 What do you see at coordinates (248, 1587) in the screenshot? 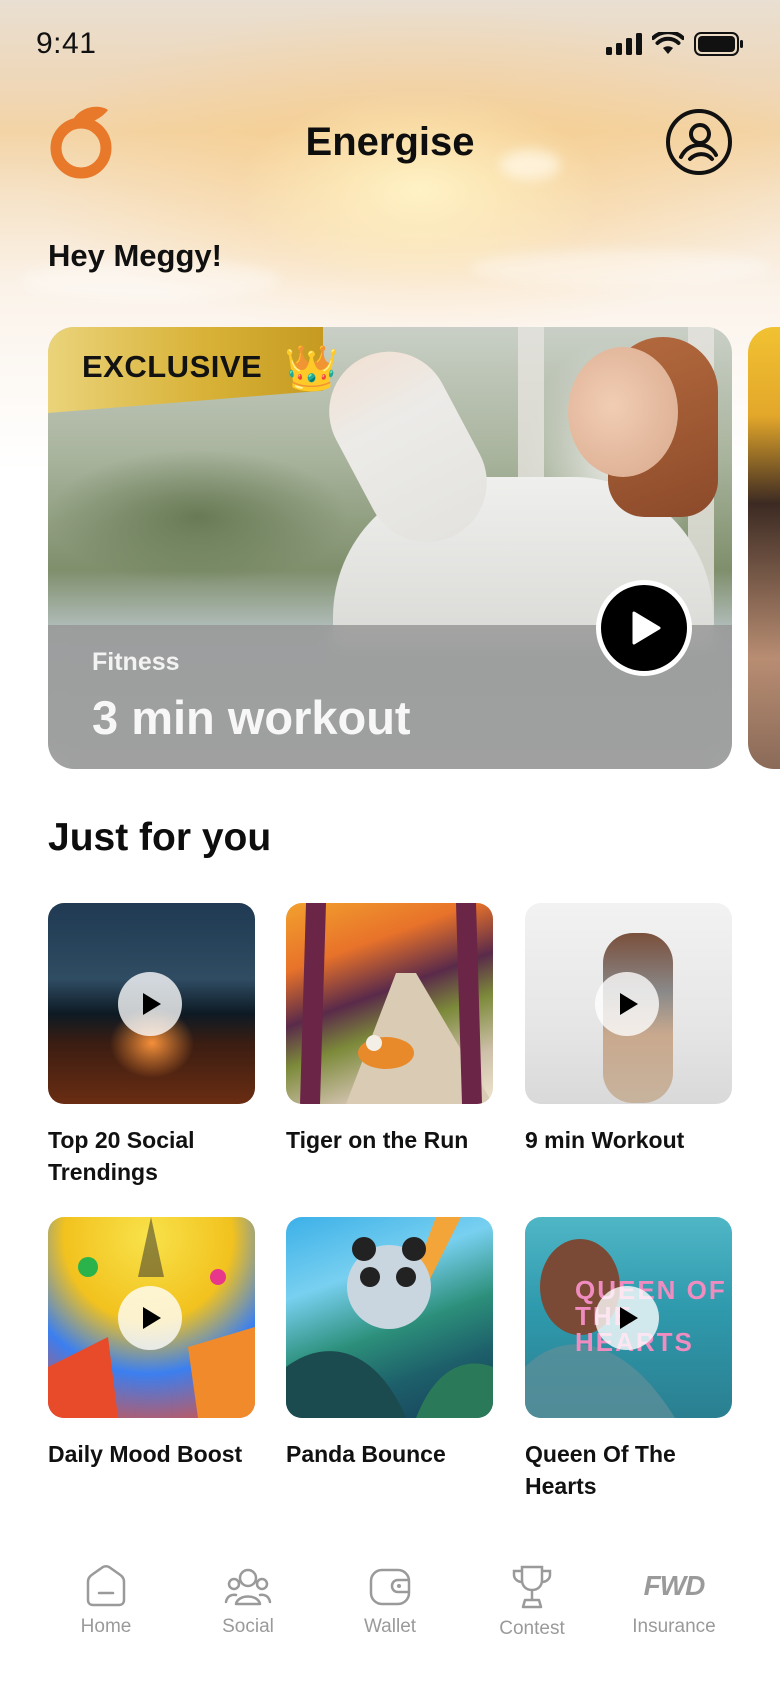
I see `social-icon` at bounding box center [248, 1587].